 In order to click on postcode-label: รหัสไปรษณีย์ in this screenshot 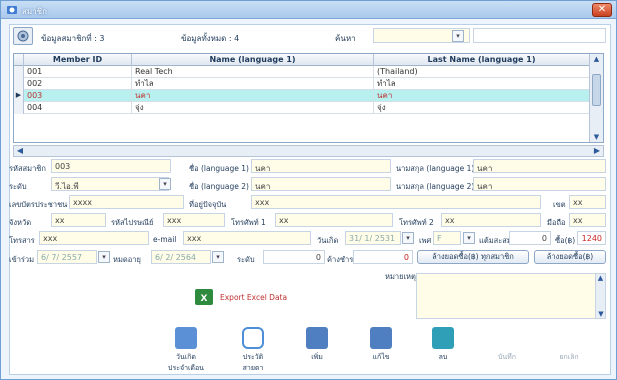, I will do `click(132, 222)`.